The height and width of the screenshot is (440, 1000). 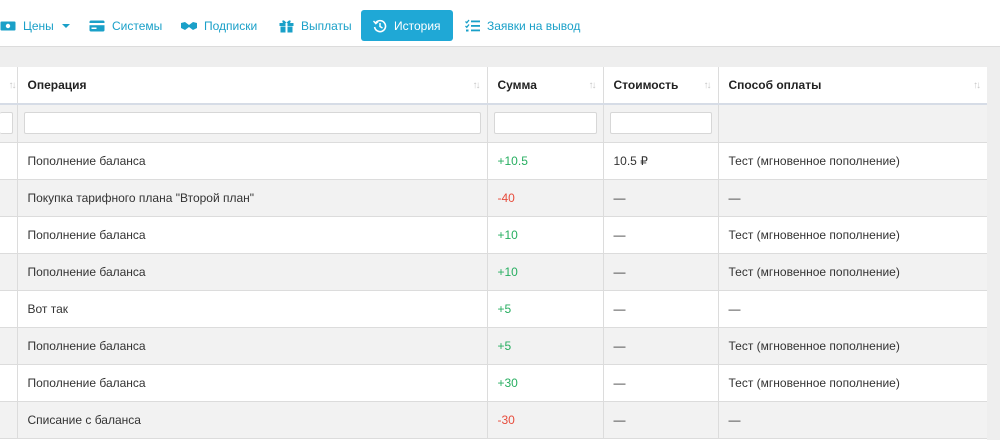 I want to click on nav-prices-label: Цены, so click(x=38, y=25).